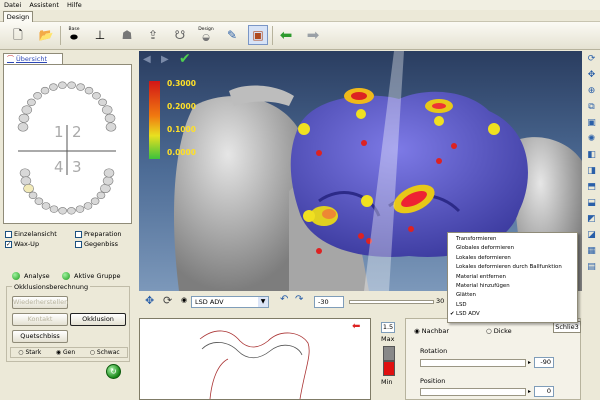  I want to click on tool-radio: ◉, so click(184, 300).